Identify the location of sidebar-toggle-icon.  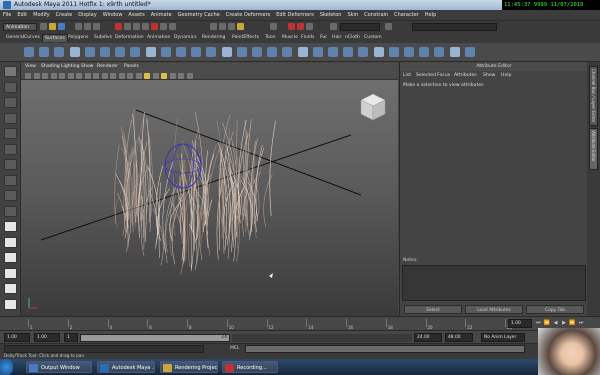
(388, 26).